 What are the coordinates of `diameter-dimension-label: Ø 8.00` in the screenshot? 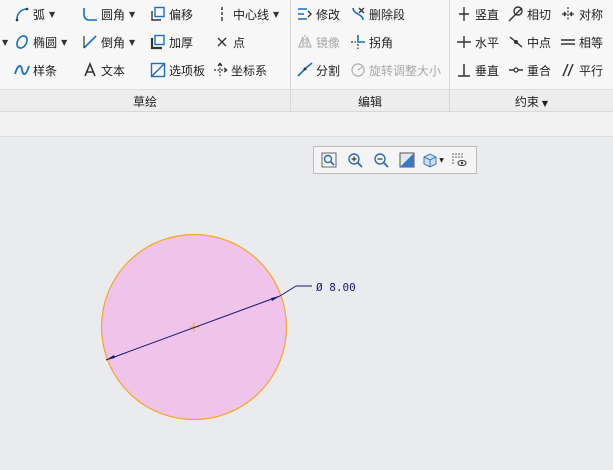 It's located at (336, 287).